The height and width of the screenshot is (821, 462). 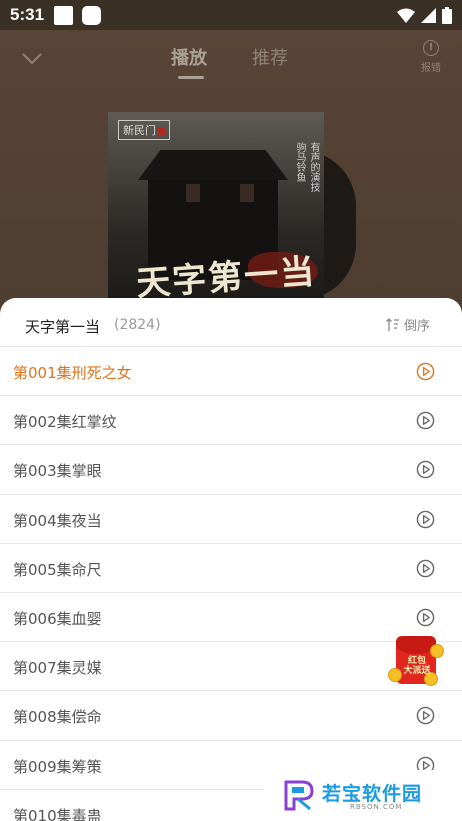 I want to click on sort-icon, so click(x=392, y=324).